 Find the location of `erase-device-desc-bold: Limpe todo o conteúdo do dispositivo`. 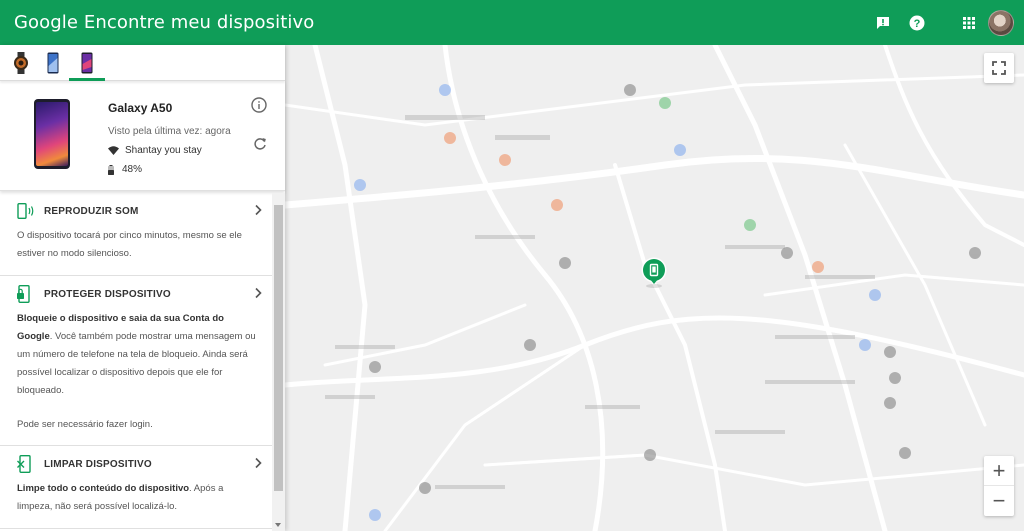

erase-device-desc-bold: Limpe todo o conteúdo do dispositivo is located at coordinates (103, 488).